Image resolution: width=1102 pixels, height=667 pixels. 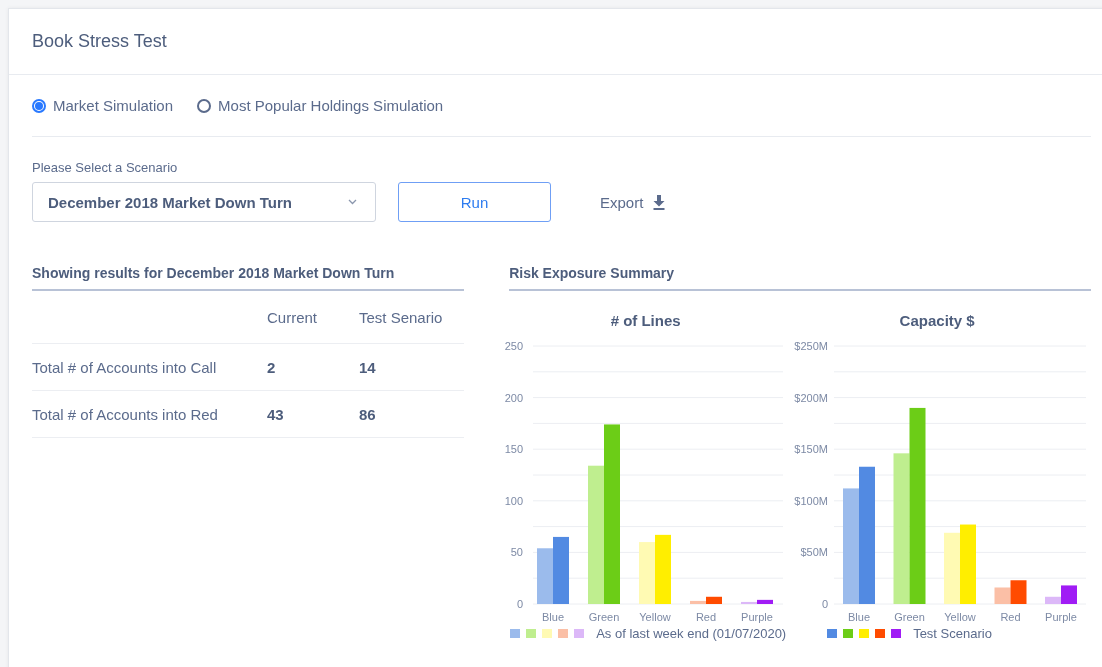 What do you see at coordinates (514, 346) in the screenshot?
I see `axis-label: 250` at bounding box center [514, 346].